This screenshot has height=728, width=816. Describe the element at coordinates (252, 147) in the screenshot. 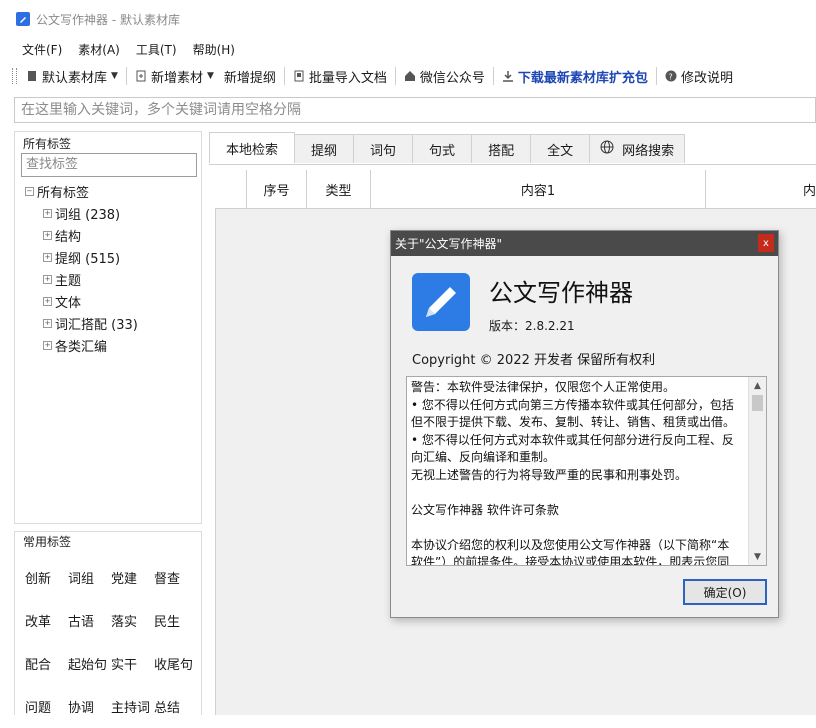

I see `tab-local-search: 本地检索` at that location.